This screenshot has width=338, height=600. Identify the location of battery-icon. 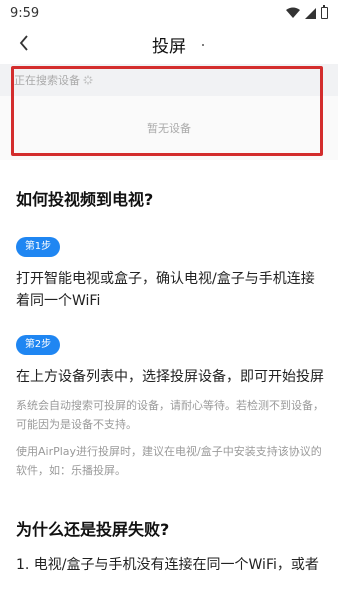
(324, 12).